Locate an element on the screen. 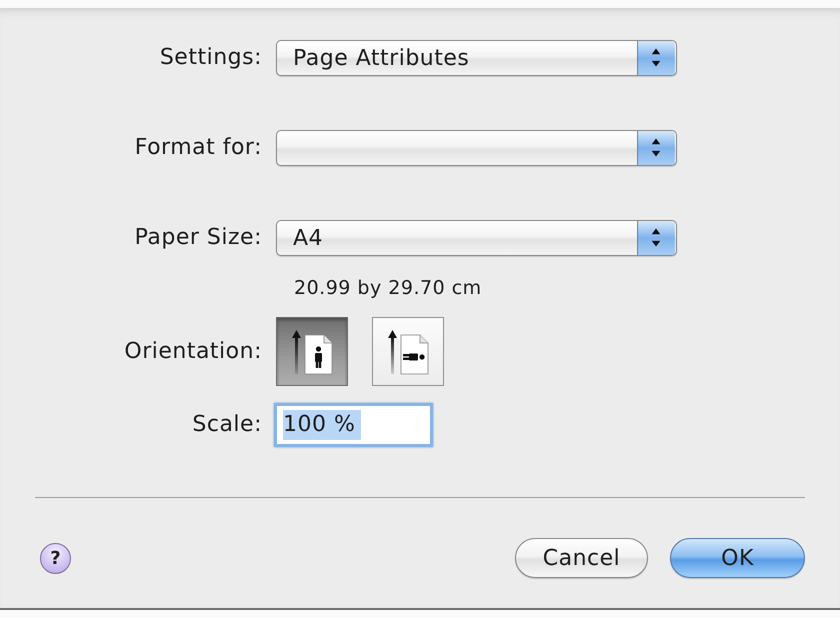  field-label: Orientation: is located at coordinates (193, 351).